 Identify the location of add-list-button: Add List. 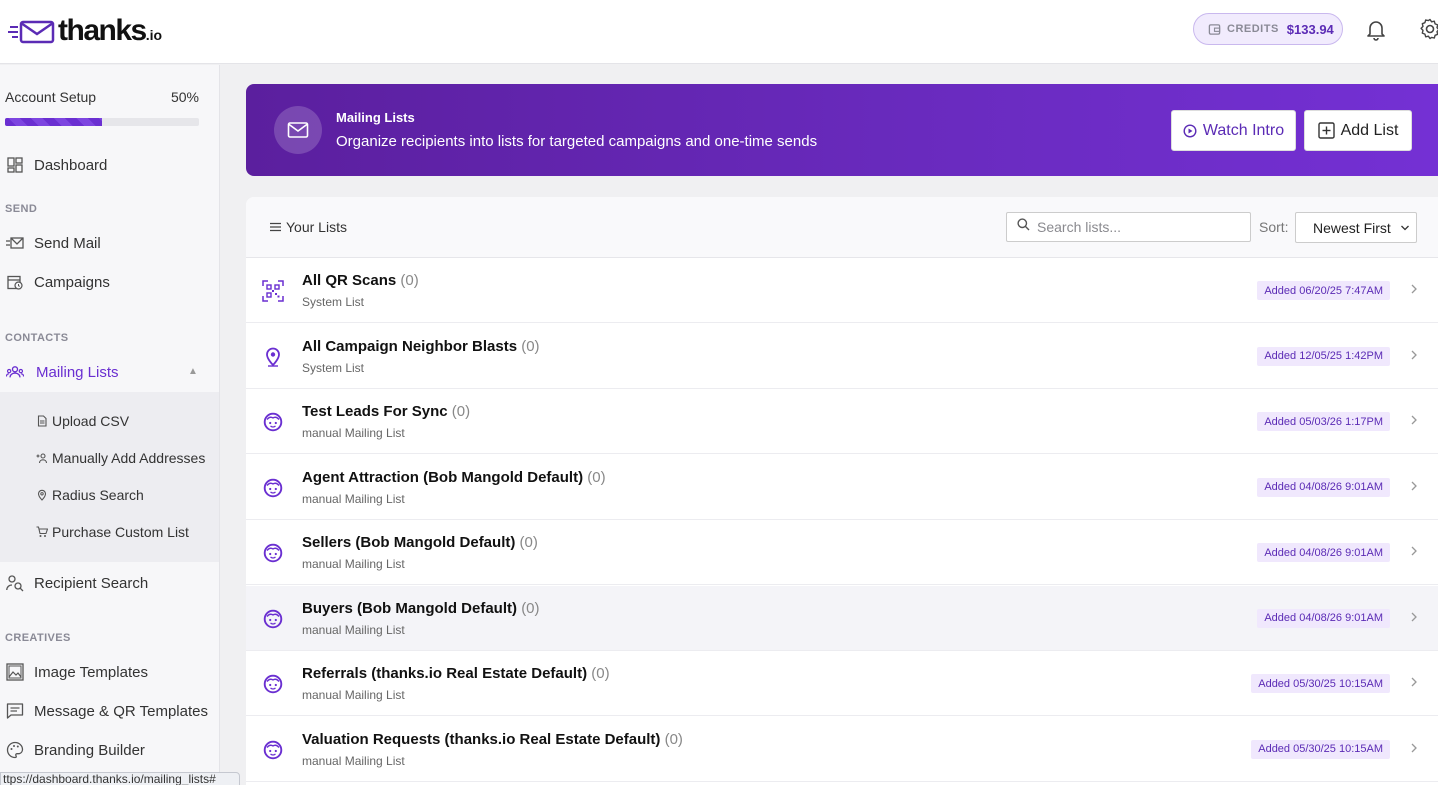
(1358, 130).